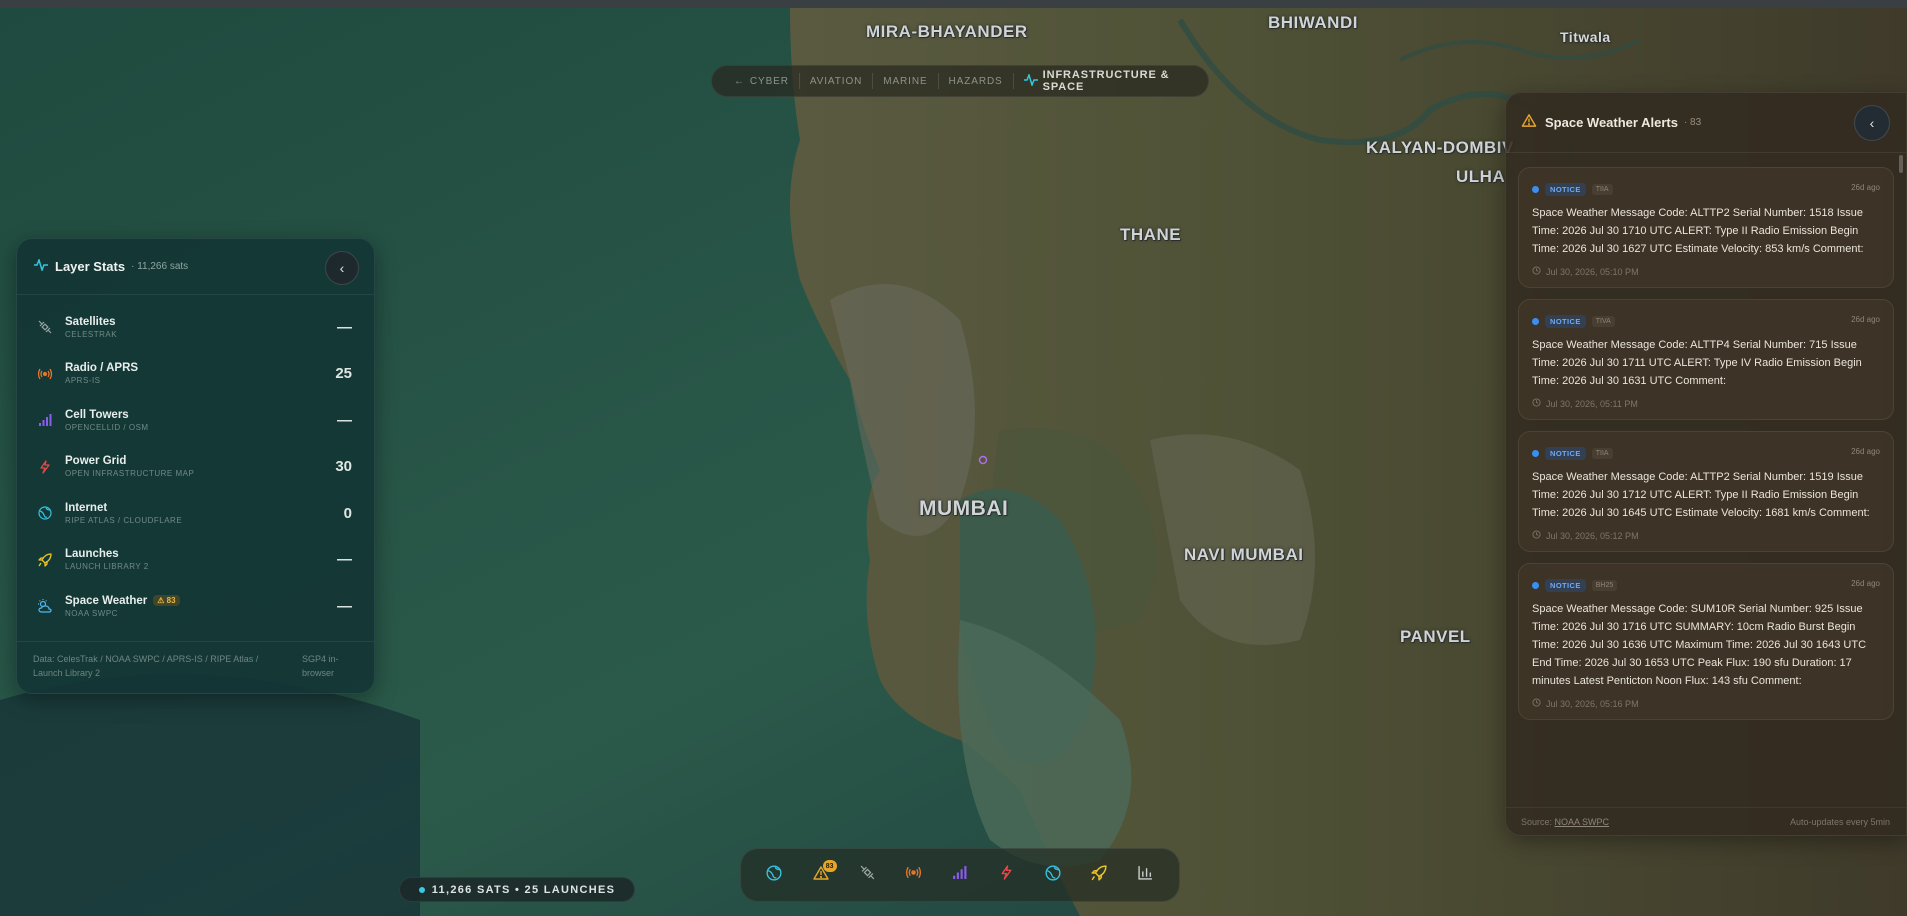 The image size is (1907, 916). I want to click on layer-name: Satellites, so click(90, 321).